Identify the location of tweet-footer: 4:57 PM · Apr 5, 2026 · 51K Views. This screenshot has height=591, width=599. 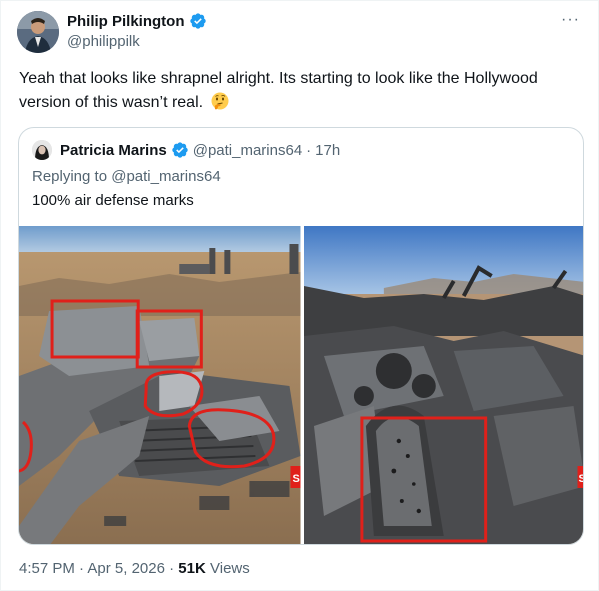
(134, 568).